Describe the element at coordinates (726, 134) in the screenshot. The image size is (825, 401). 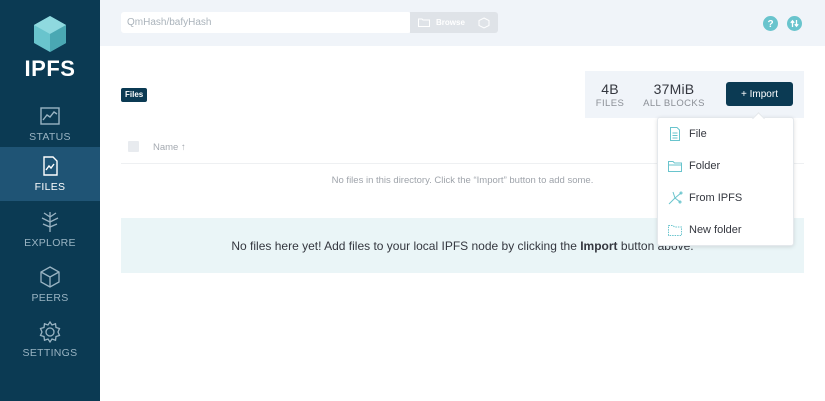
I see `import-menu-file: File` at that location.